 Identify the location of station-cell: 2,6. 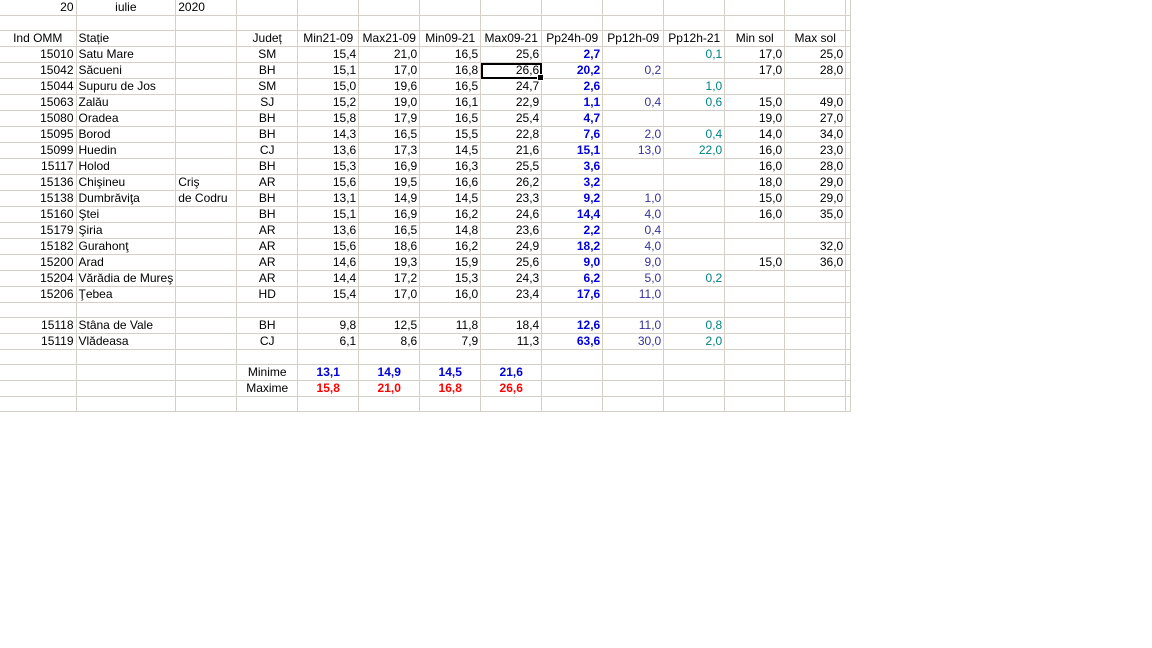
(572, 86).